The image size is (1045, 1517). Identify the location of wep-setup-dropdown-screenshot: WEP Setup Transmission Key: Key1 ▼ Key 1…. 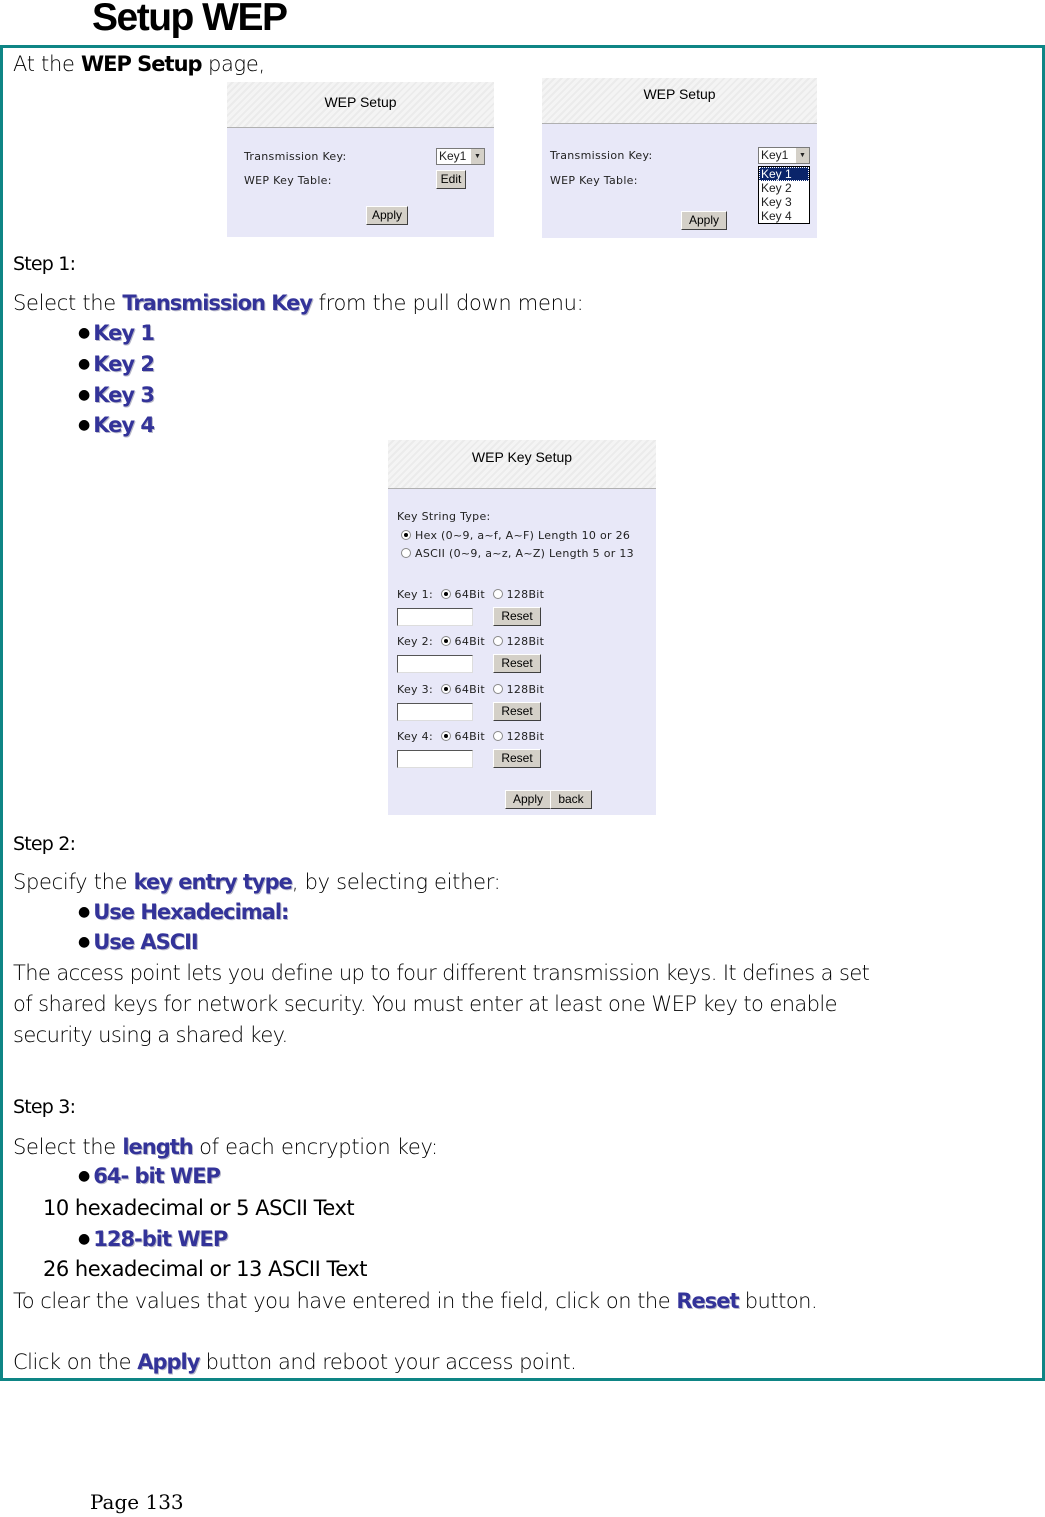
(679, 158).